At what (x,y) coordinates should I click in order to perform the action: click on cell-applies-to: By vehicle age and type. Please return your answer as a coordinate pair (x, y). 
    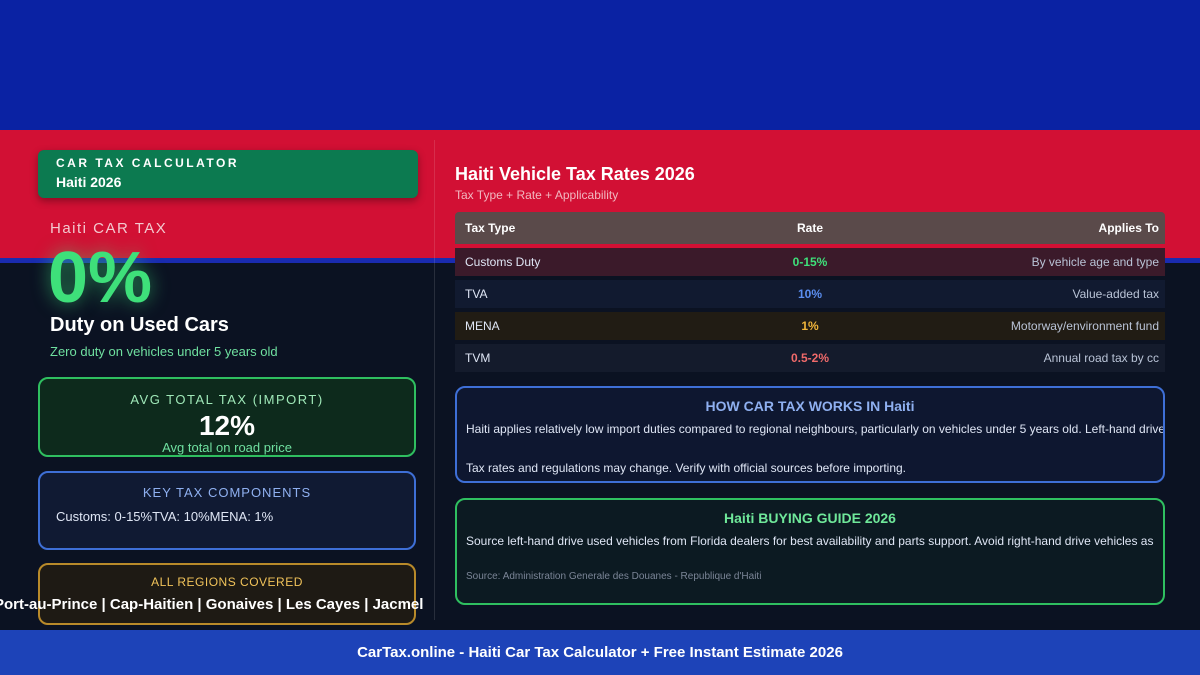
    Looking at the image, I should click on (1095, 262).